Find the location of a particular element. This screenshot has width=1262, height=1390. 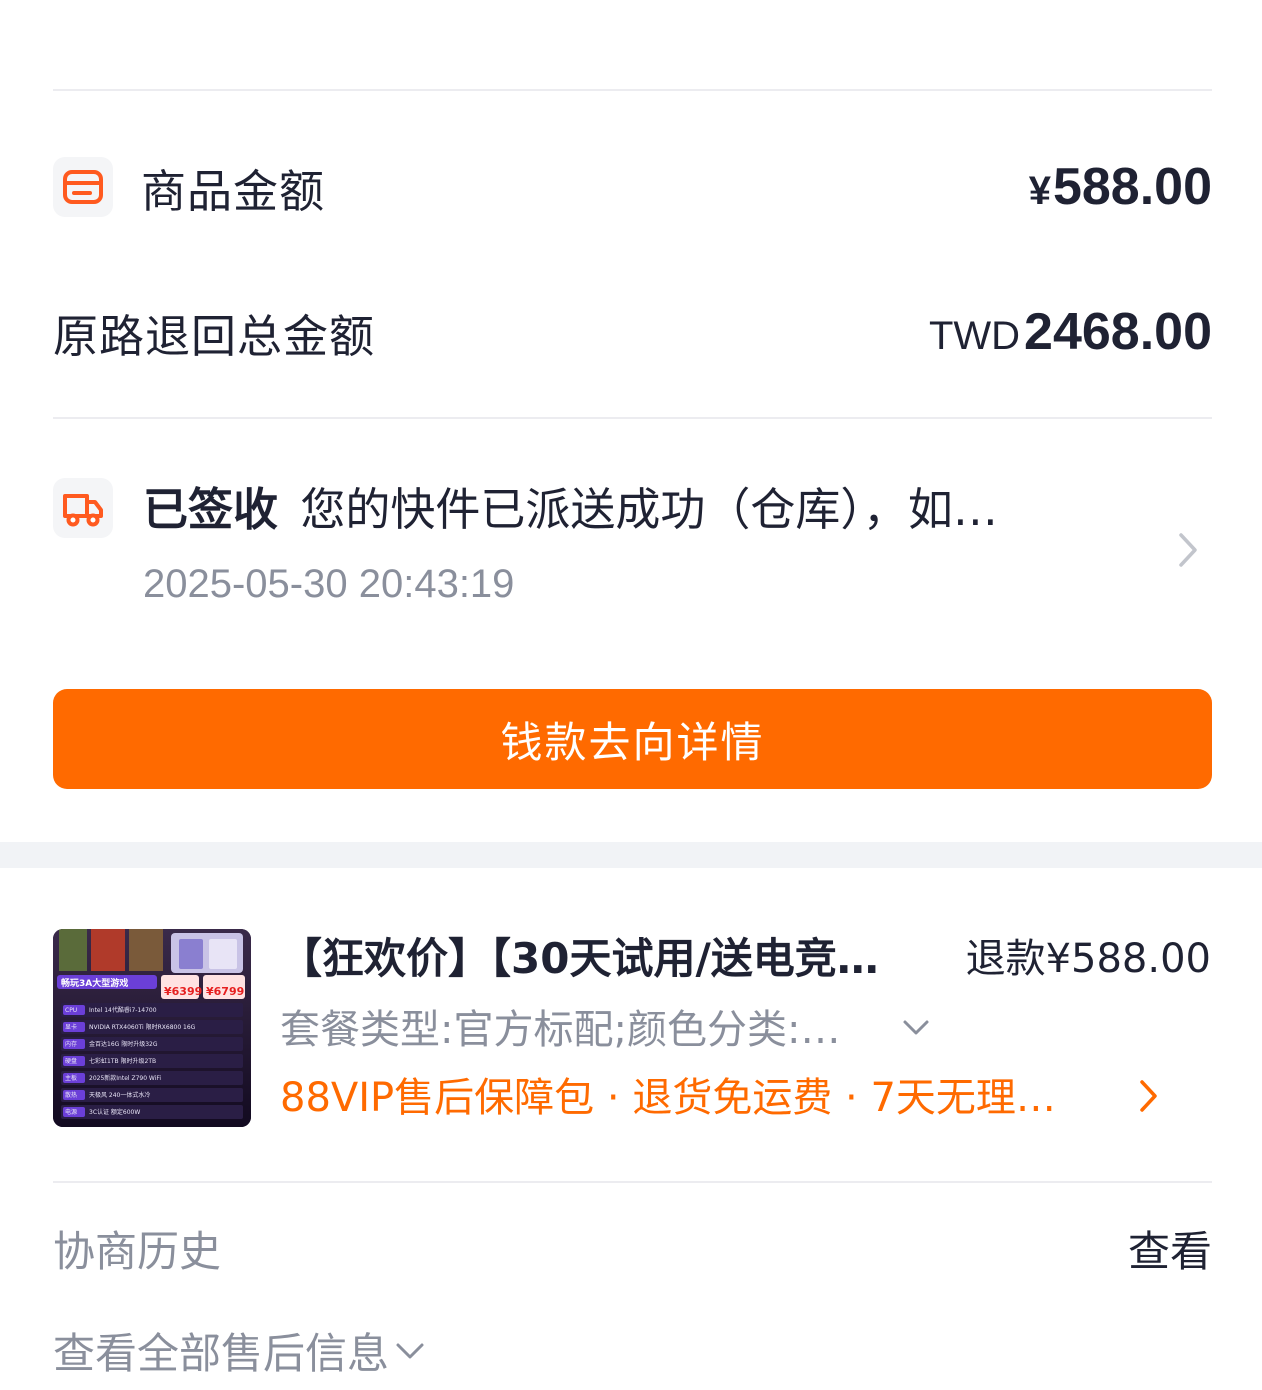

thumb-row-text: NVIDIA RTX4060Ti 限时RX6800 16G is located at coordinates (142, 1027).